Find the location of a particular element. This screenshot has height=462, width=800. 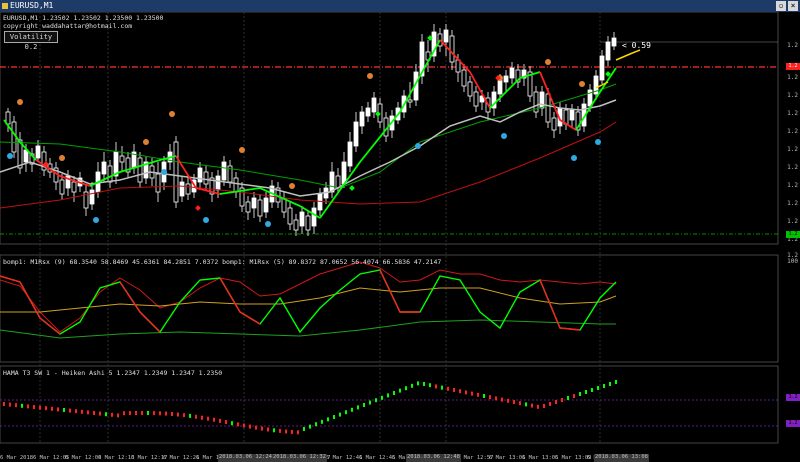

time-axis-label: 6 Mar 12:17 is located at coordinates (149, 458).